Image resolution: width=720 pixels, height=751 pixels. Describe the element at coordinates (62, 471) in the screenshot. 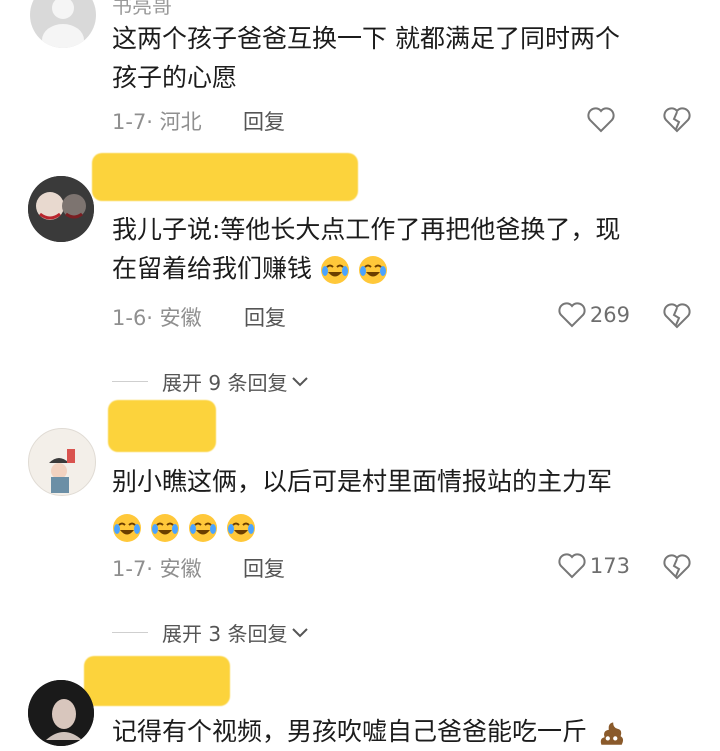

I see `avatar-illustration` at that location.